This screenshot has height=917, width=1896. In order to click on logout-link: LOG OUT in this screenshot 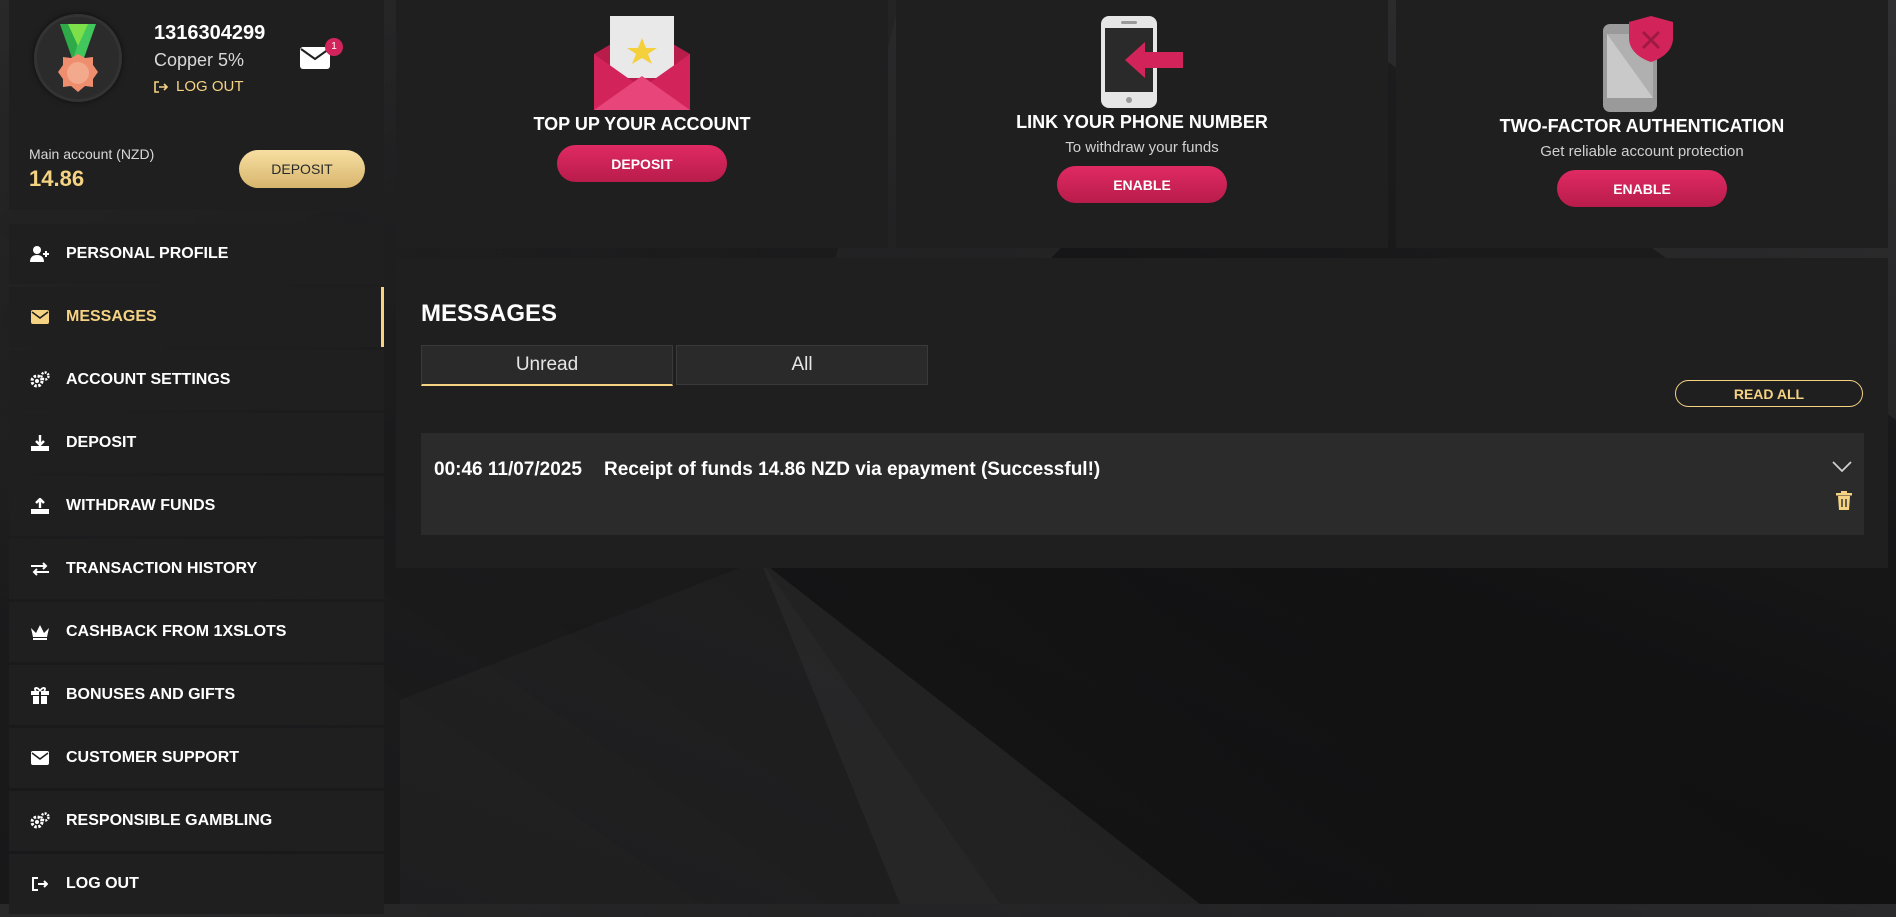, I will do `click(199, 86)`.